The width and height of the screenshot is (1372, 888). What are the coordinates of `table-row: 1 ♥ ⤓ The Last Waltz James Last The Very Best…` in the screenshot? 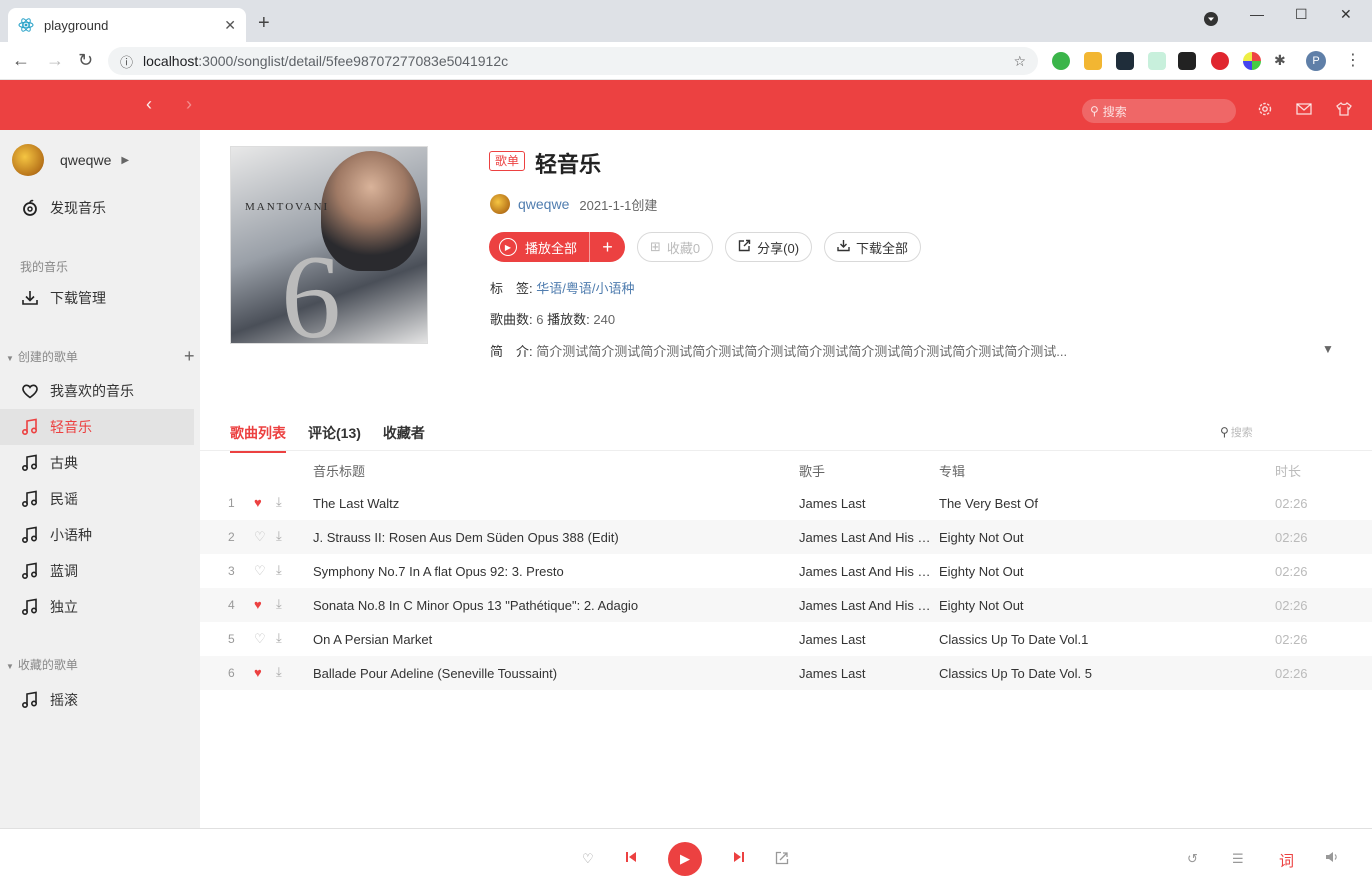 It's located at (786, 503).